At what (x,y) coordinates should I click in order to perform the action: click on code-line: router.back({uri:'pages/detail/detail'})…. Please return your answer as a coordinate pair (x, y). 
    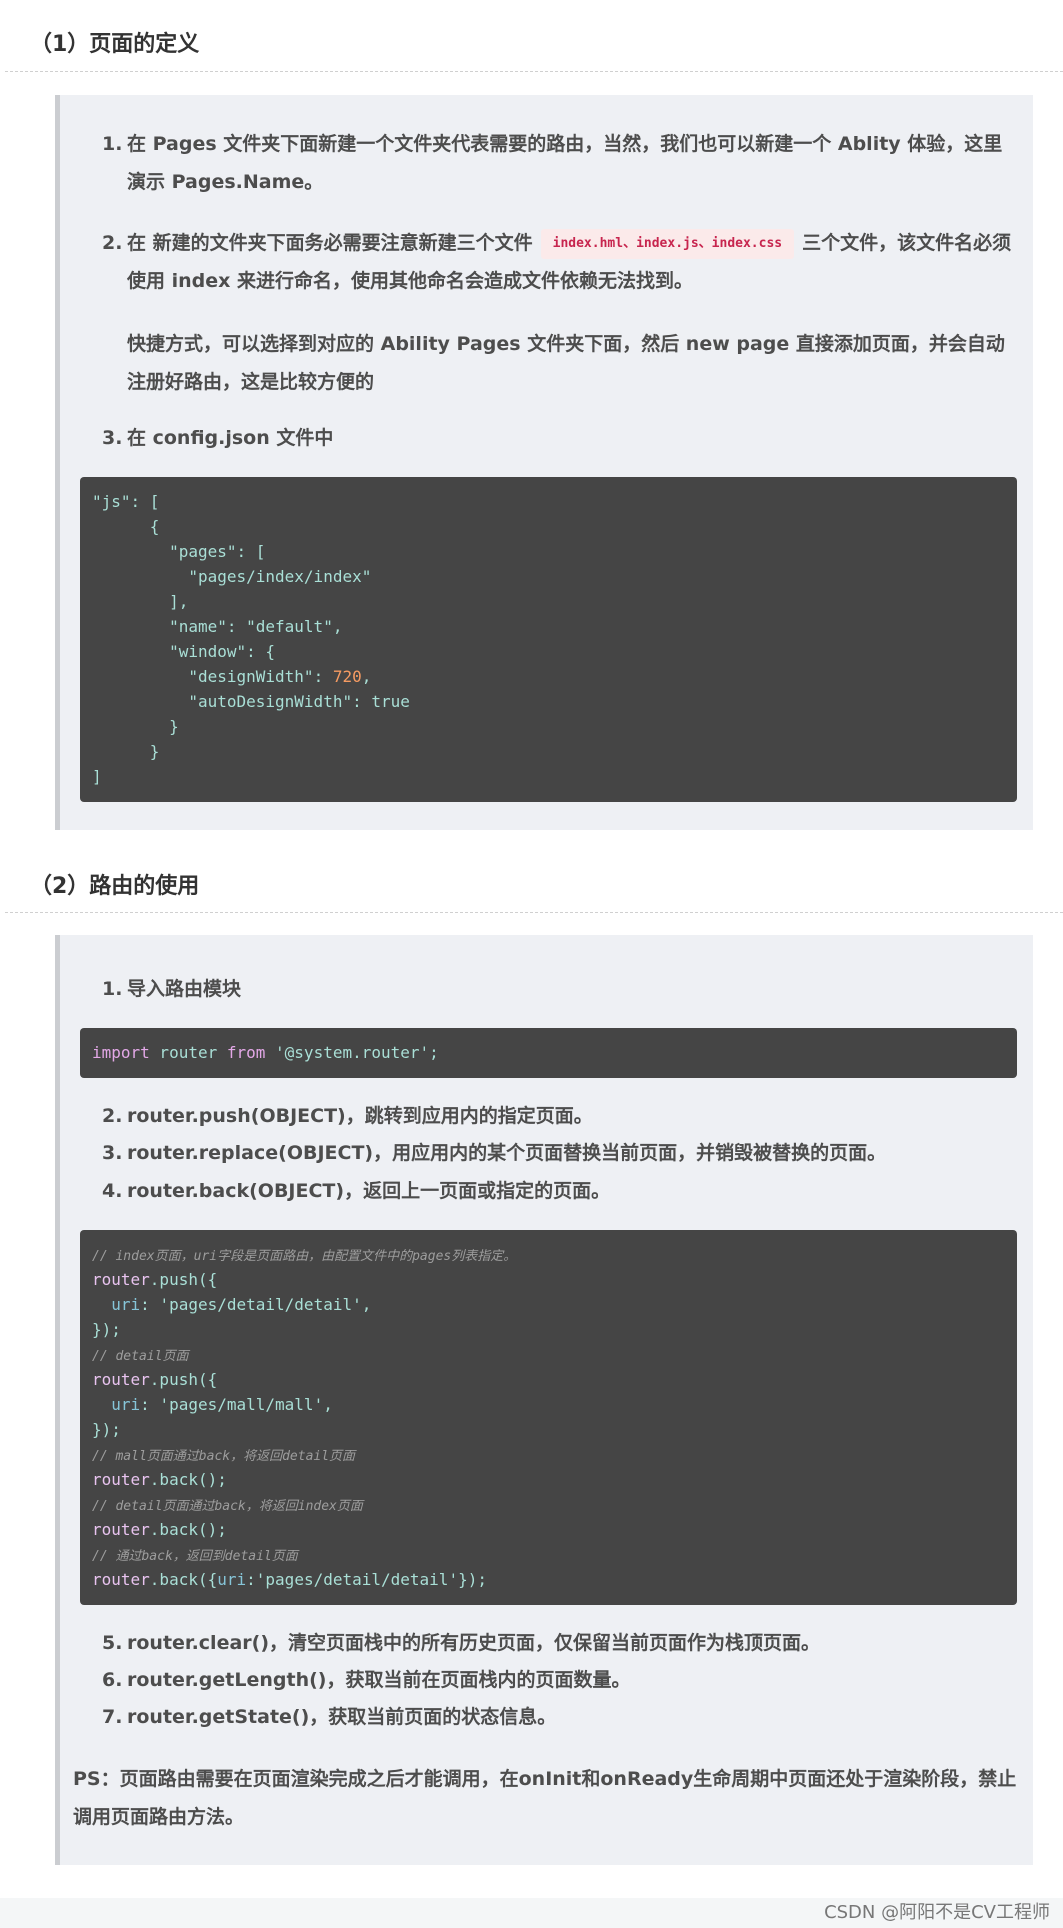
    Looking at the image, I should click on (548, 1579).